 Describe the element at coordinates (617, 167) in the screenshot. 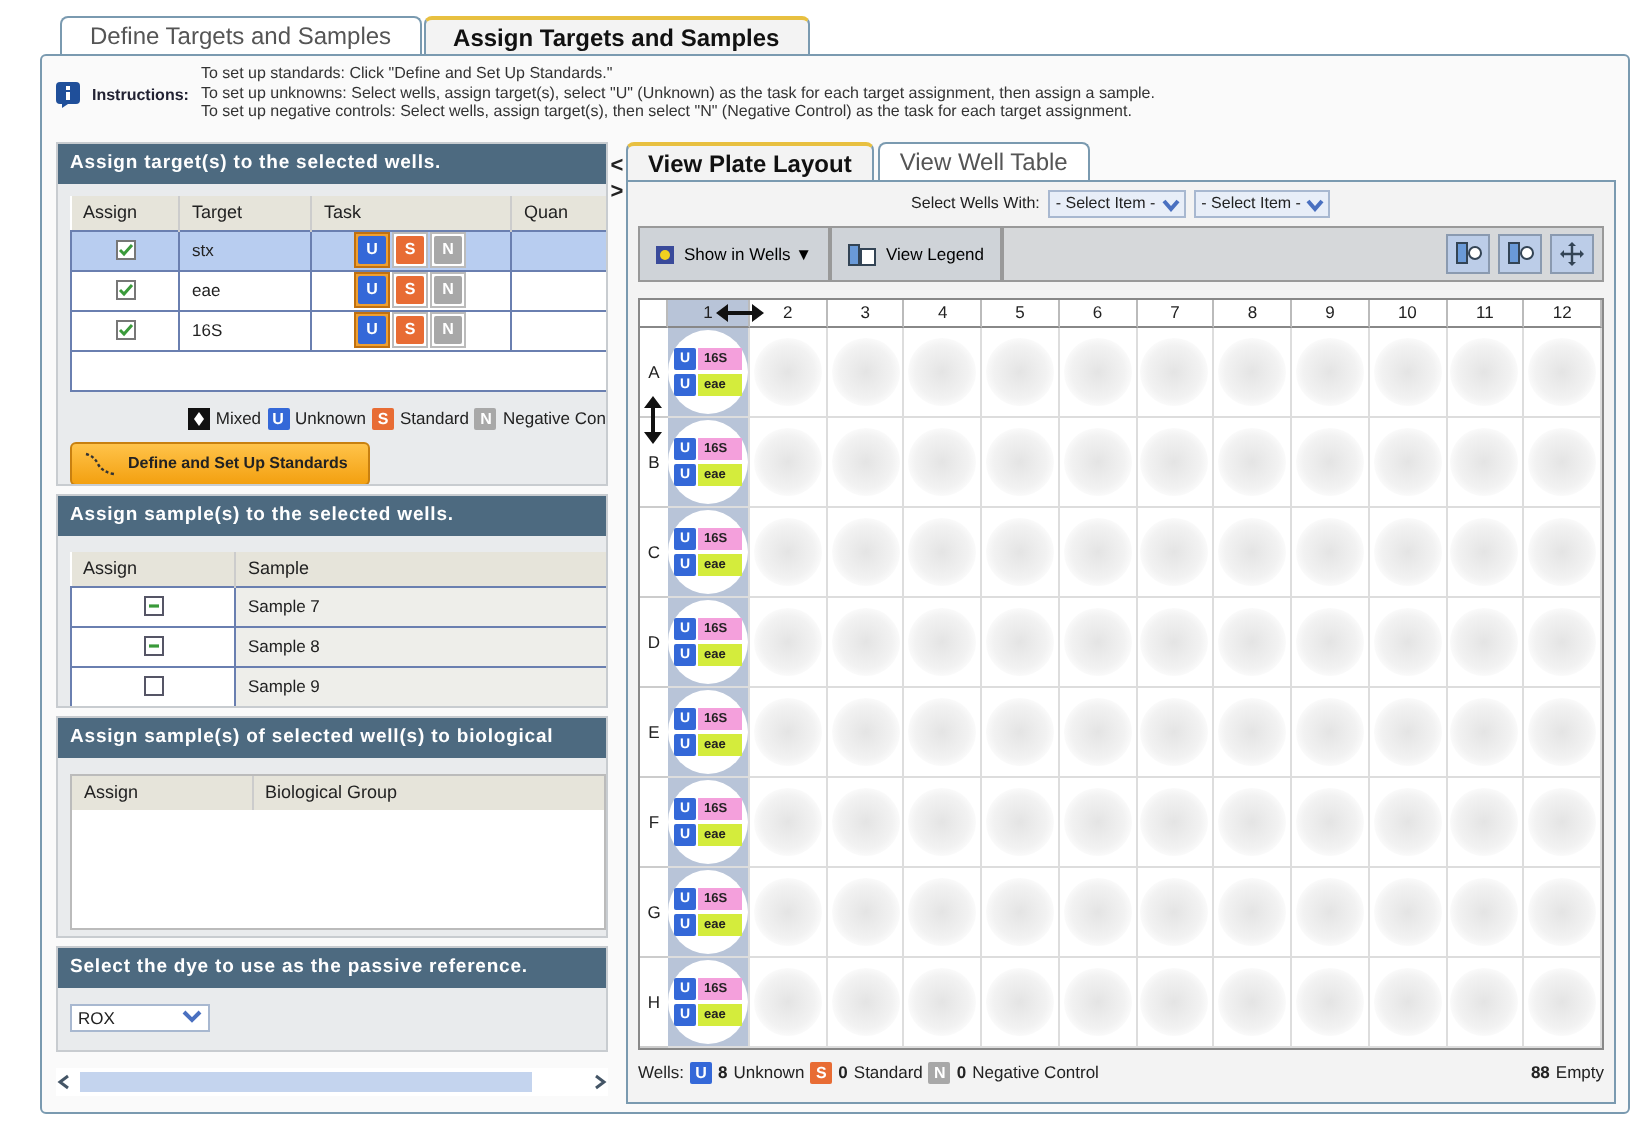

I see `collapse-button: <` at that location.